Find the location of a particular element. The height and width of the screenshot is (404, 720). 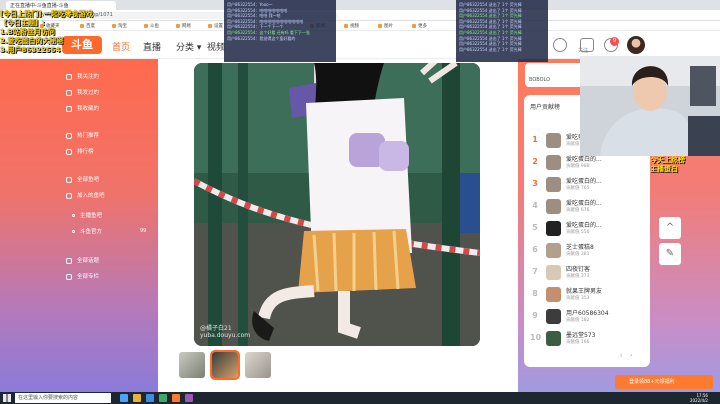

scroll-top-button: ^ is located at coordinates (670, 228).